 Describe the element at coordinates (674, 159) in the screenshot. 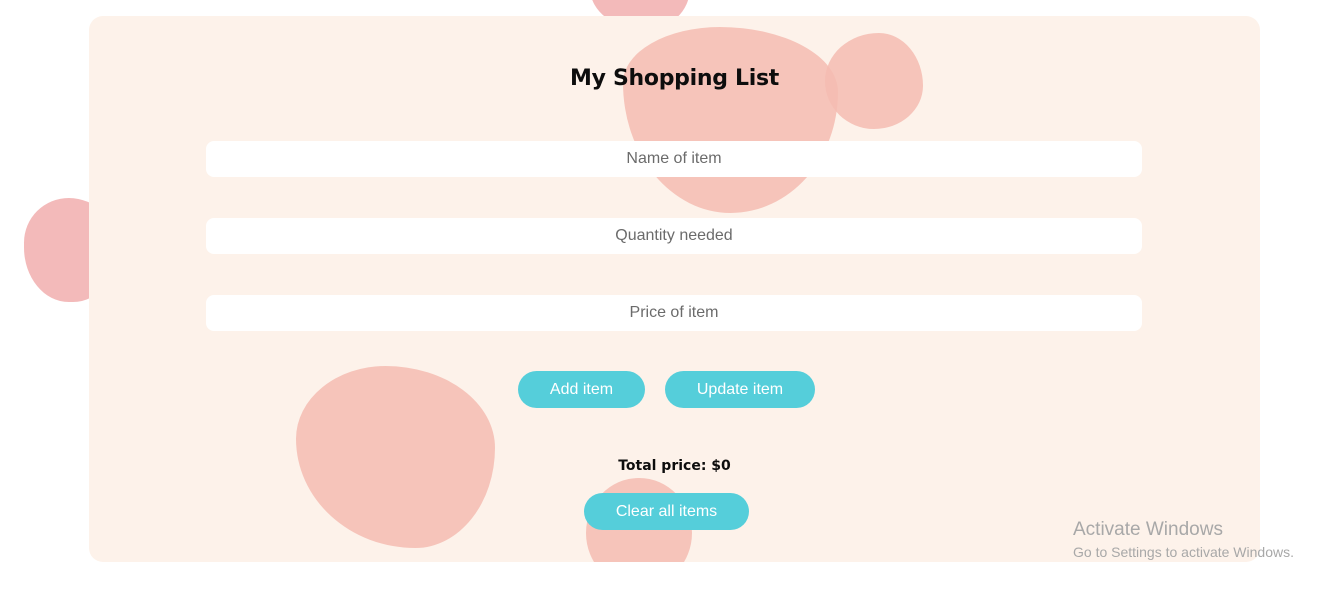

I see `item-name-input` at that location.